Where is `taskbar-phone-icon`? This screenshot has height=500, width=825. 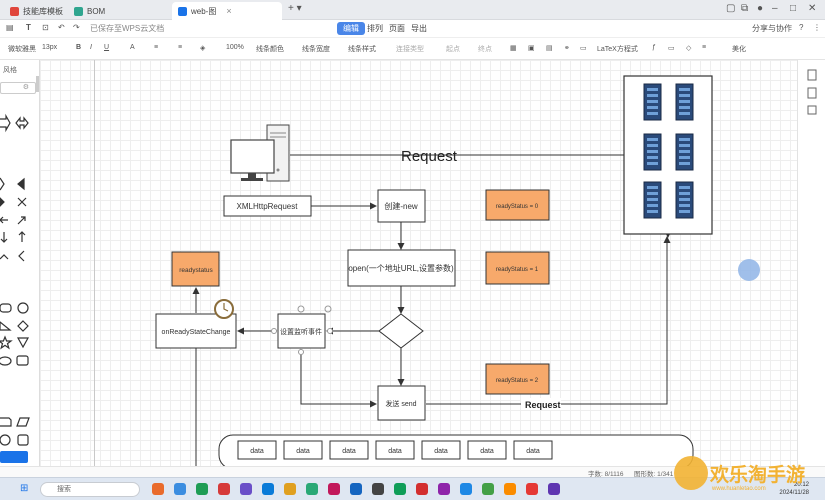 taskbar-phone-icon is located at coordinates (488, 489).